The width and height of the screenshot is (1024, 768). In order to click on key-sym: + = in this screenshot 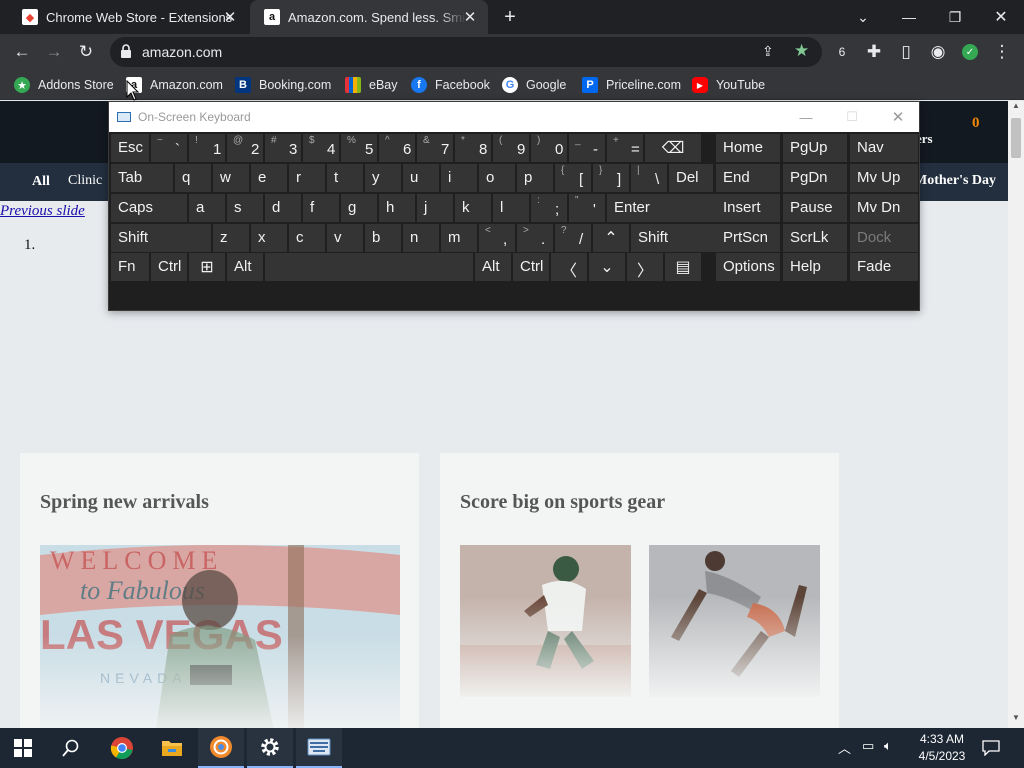, I will do `click(625, 148)`.